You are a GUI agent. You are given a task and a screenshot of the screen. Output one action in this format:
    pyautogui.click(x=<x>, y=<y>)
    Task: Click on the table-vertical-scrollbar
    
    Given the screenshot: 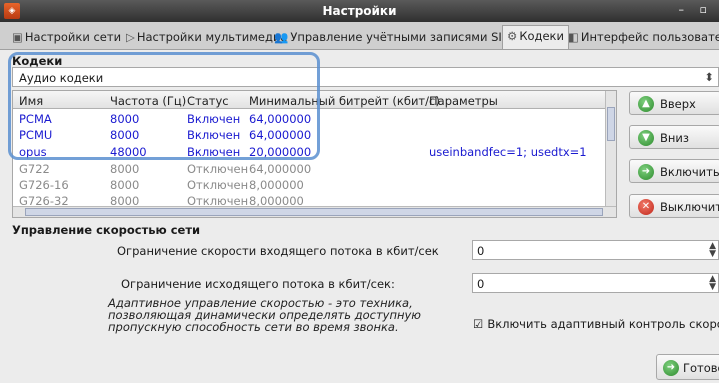 What is the action you would take?
    pyautogui.click(x=610, y=149)
    